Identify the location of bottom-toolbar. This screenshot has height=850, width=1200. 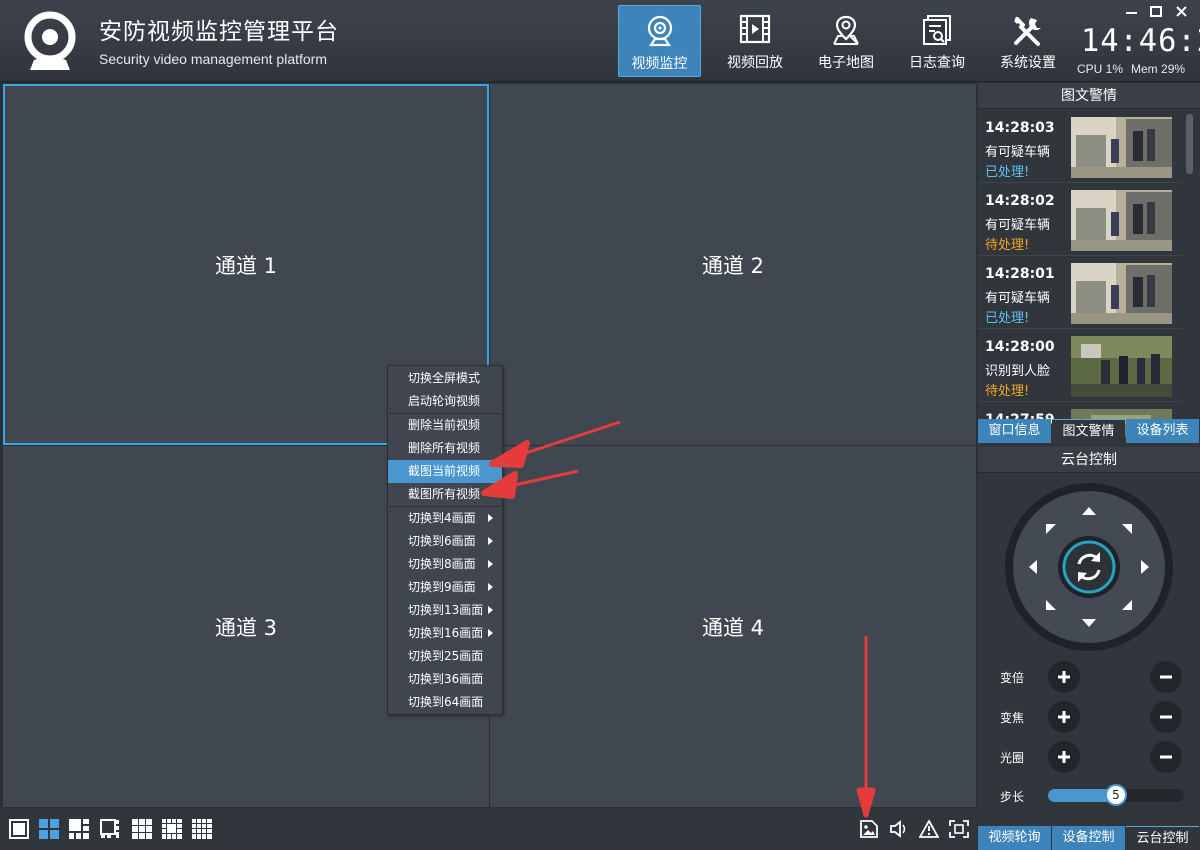
(488, 829).